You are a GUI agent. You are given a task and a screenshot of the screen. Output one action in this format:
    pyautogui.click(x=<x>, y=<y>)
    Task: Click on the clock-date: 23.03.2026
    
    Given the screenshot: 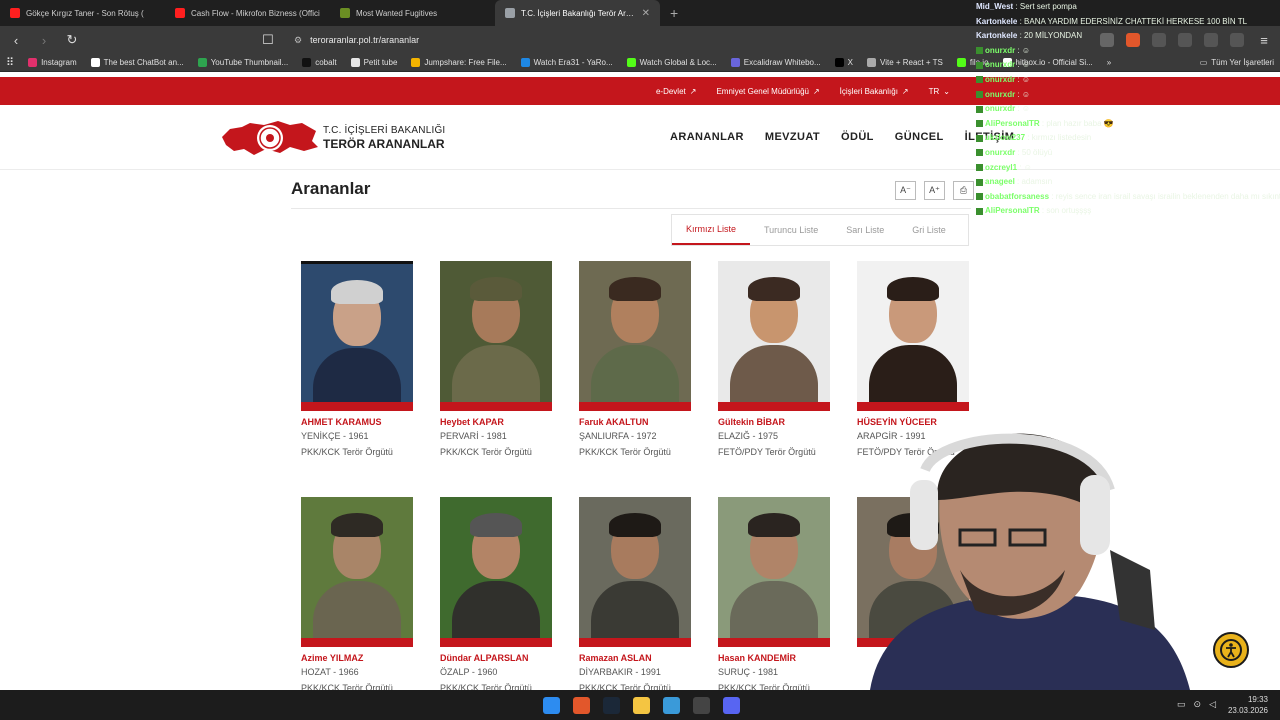 What is the action you would take?
    pyautogui.click(x=1247, y=710)
    